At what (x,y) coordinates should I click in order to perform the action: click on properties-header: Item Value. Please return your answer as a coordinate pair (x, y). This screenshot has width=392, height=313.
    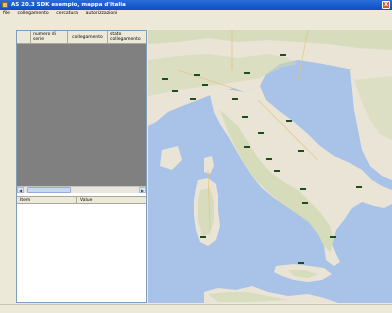
    Looking at the image, I should click on (81, 200).